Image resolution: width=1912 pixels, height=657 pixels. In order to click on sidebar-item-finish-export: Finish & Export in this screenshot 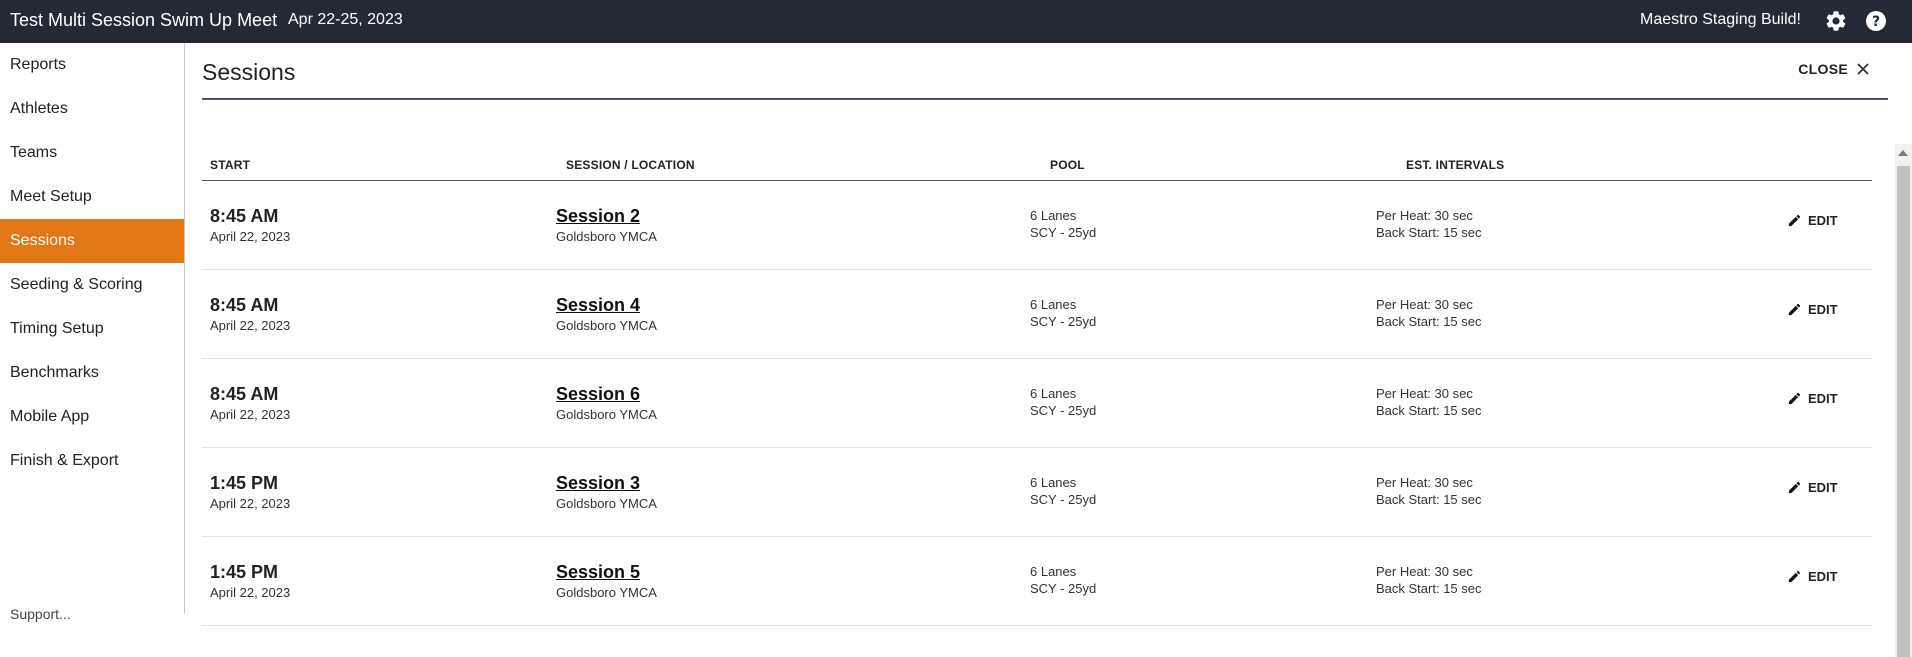, I will do `click(92, 461)`.